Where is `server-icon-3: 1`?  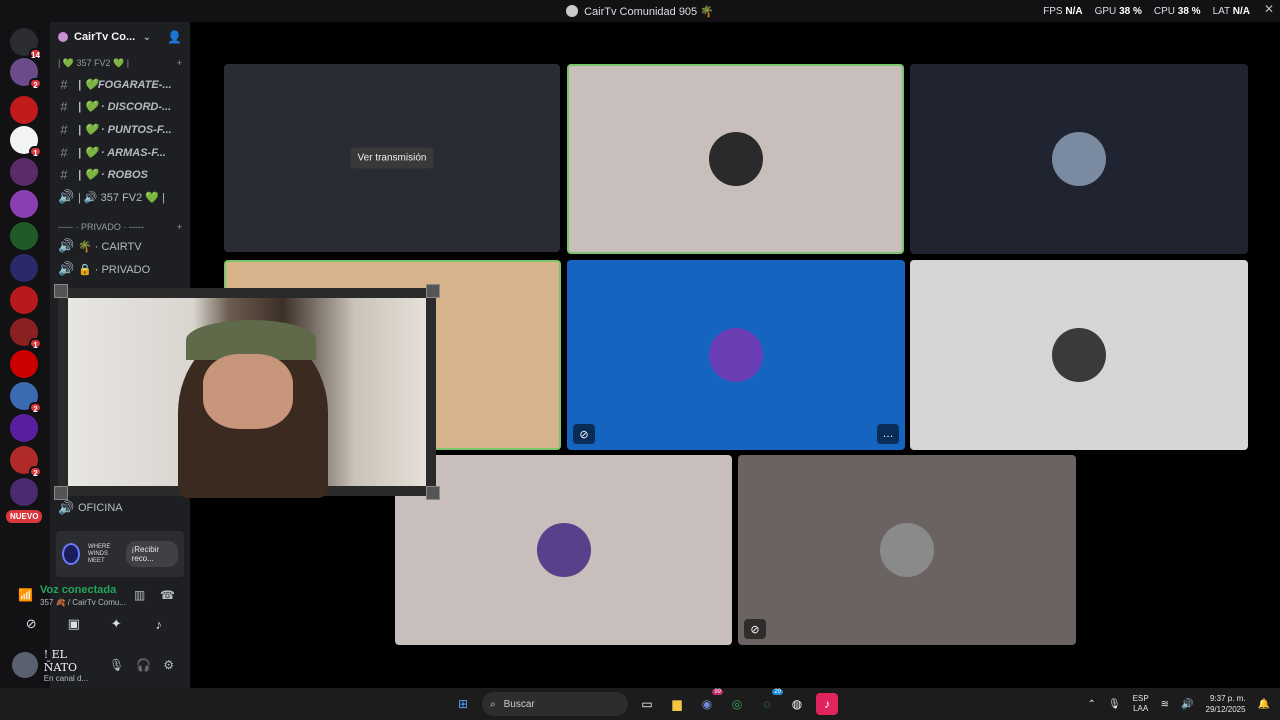 server-icon-3: 1 is located at coordinates (26, 142).